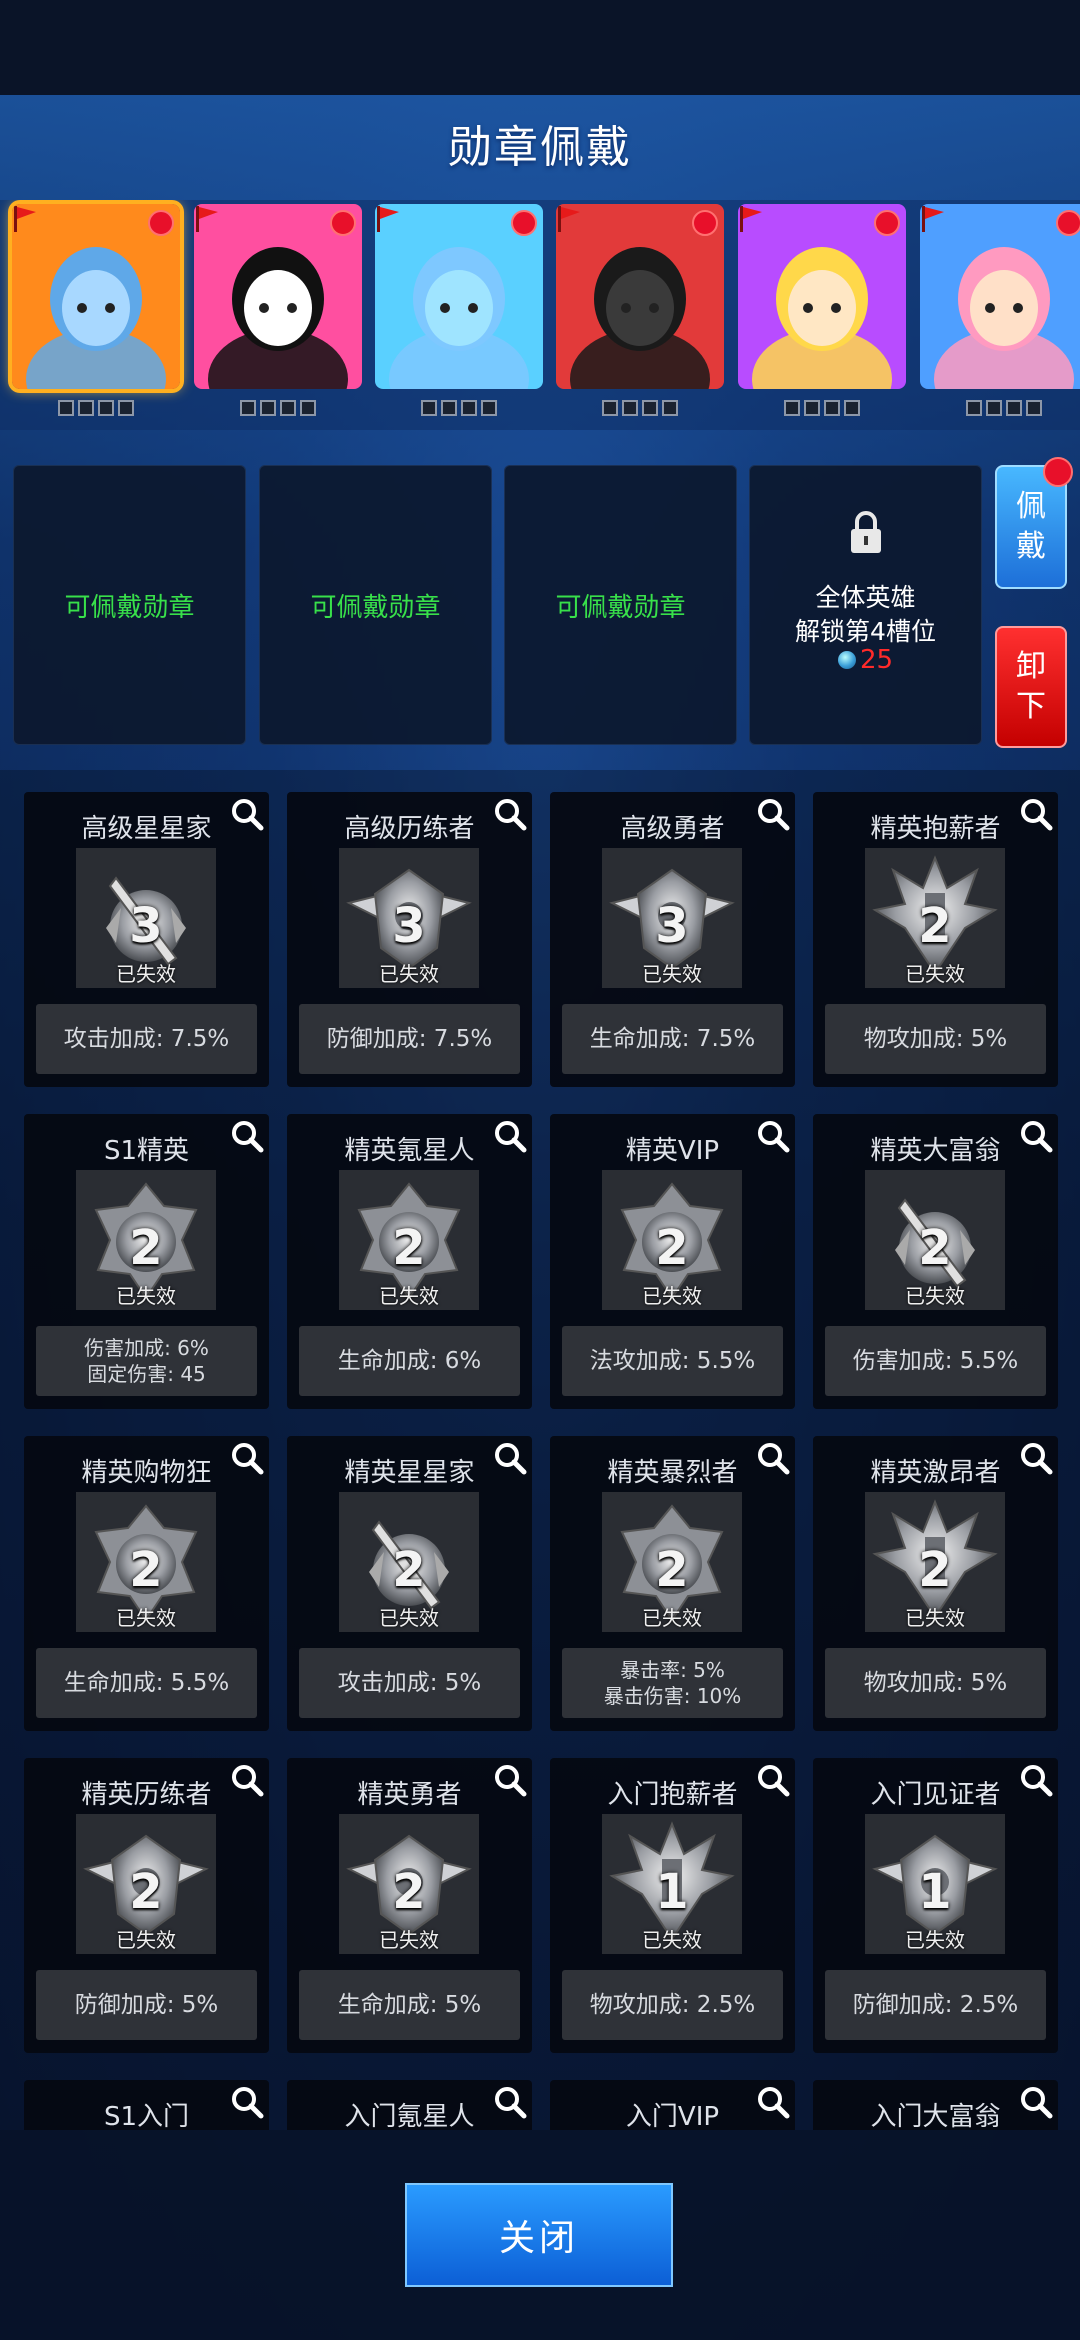 The height and width of the screenshot is (2340, 1080). I want to click on flag-icon, so click(569, 219).